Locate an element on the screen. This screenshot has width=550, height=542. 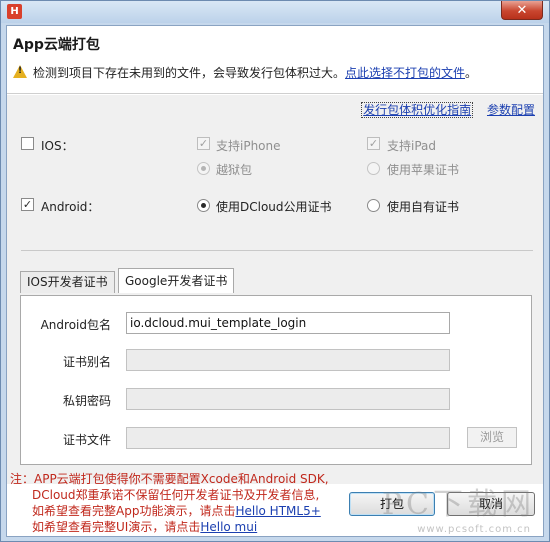
params-config-link: 参数配置 is located at coordinates (511, 110).